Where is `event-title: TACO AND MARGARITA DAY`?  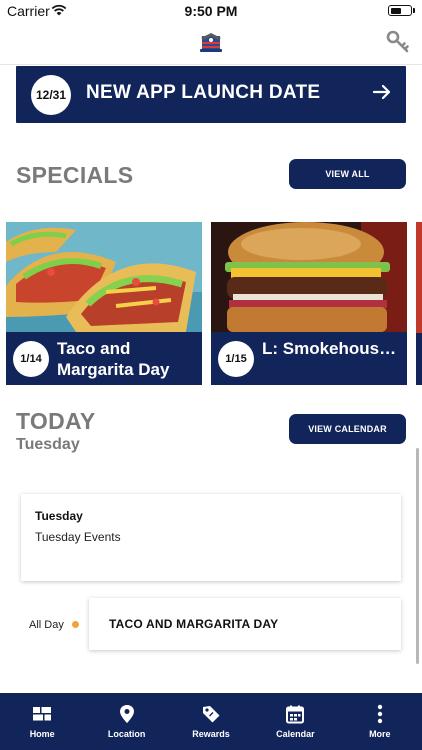 event-title: TACO AND MARGARITA DAY is located at coordinates (194, 624).